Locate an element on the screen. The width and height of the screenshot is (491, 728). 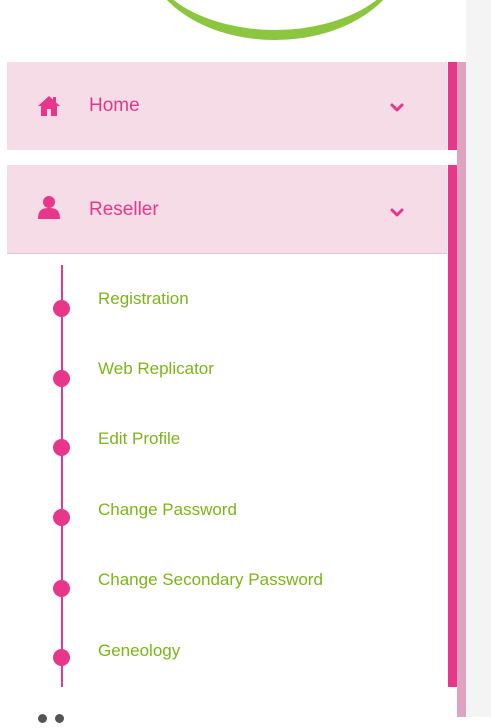
submenu-item-label: Registration is located at coordinates (143, 298).